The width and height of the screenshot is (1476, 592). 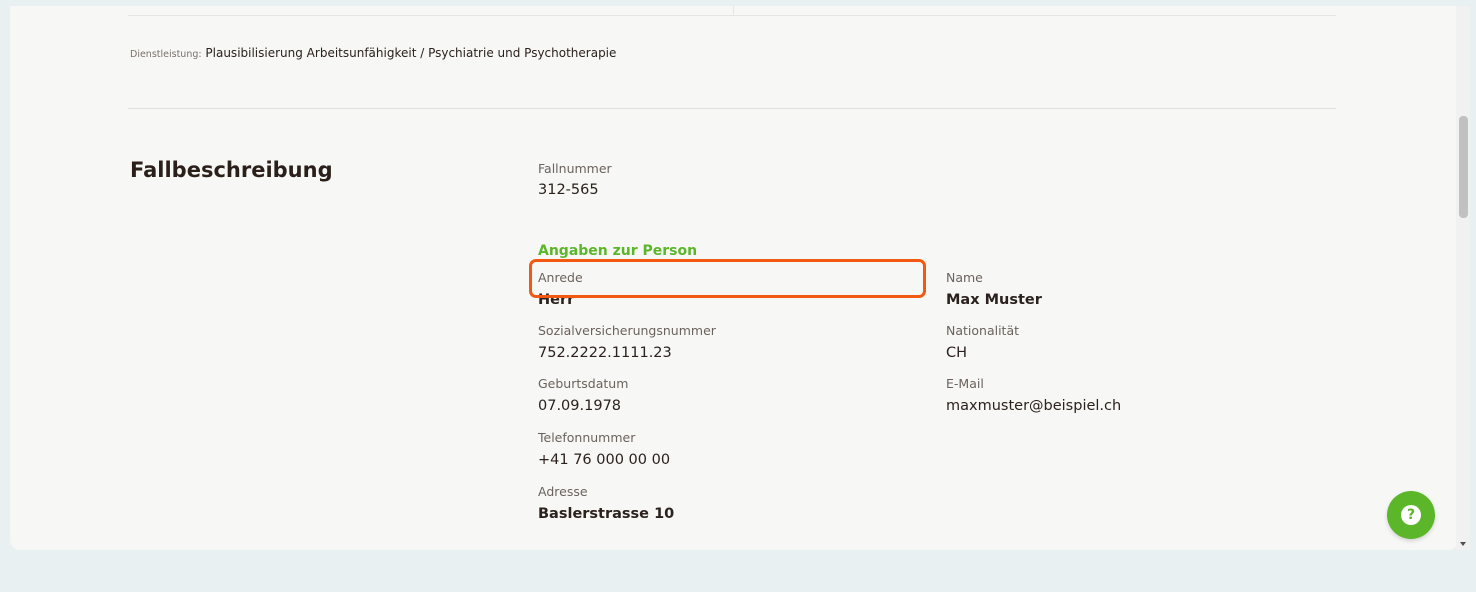 What do you see at coordinates (733, 10) in the screenshot?
I see `top-column-divider` at bounding box center [733, 10].